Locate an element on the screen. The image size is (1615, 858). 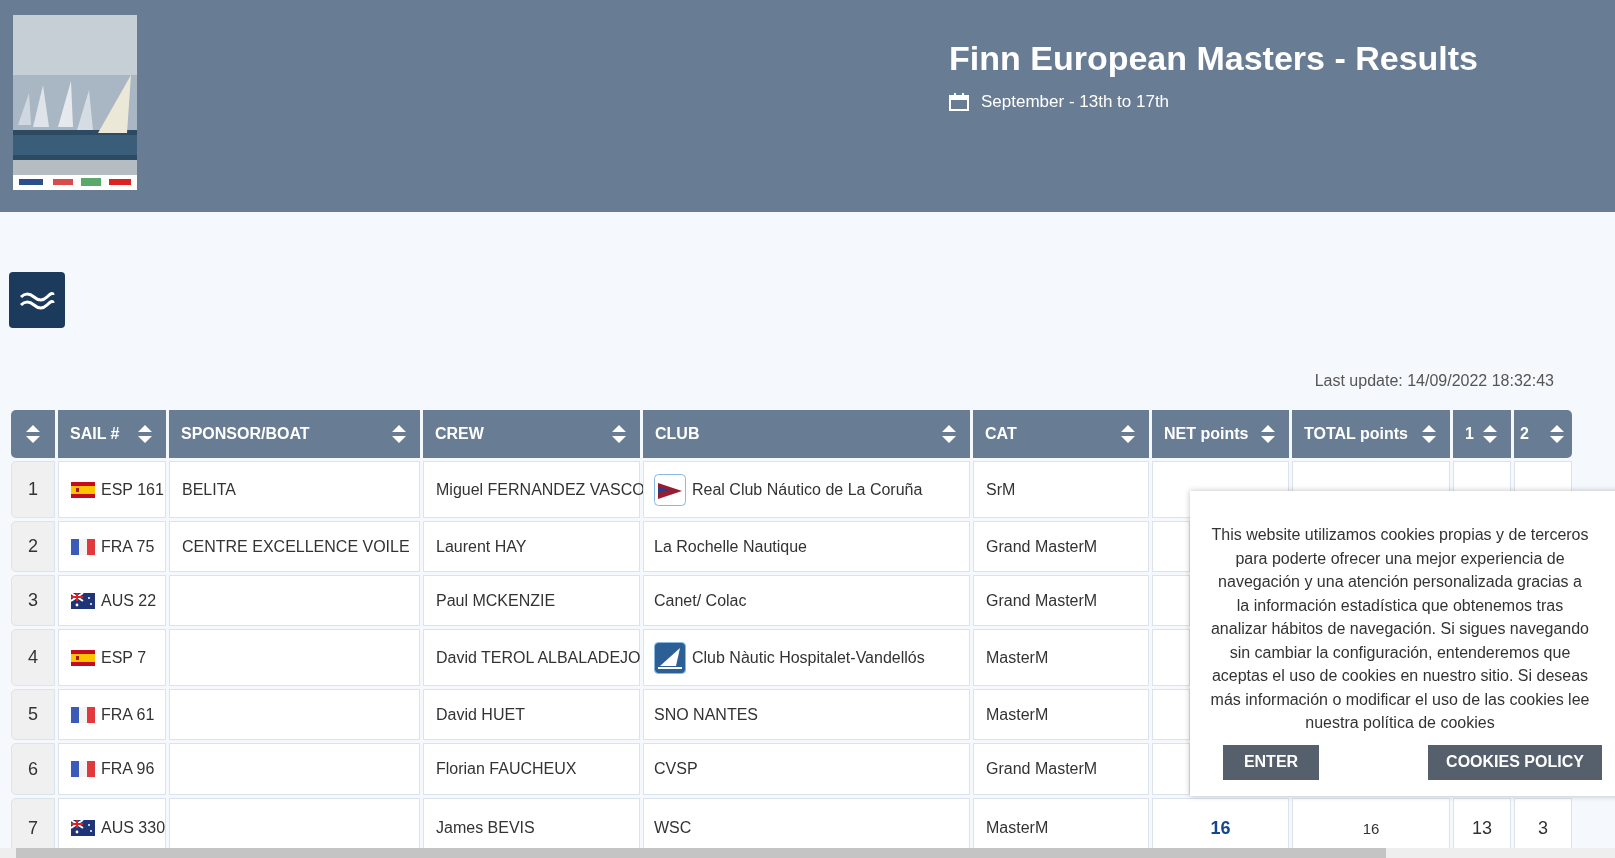
column-header: 1 is located at coordinates (1482, 434).